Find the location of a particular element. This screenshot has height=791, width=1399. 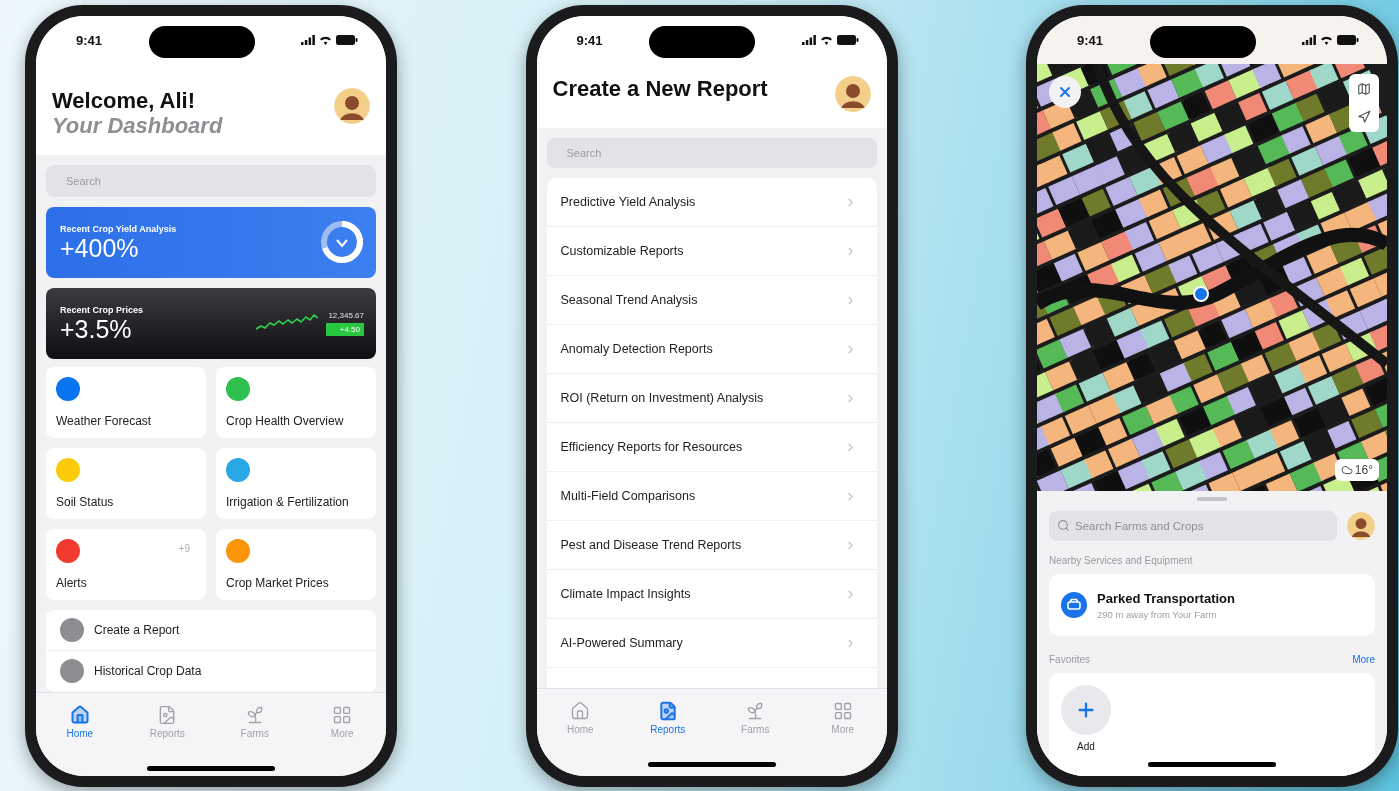

cloud-icon is located at coordinates (1346, 470).